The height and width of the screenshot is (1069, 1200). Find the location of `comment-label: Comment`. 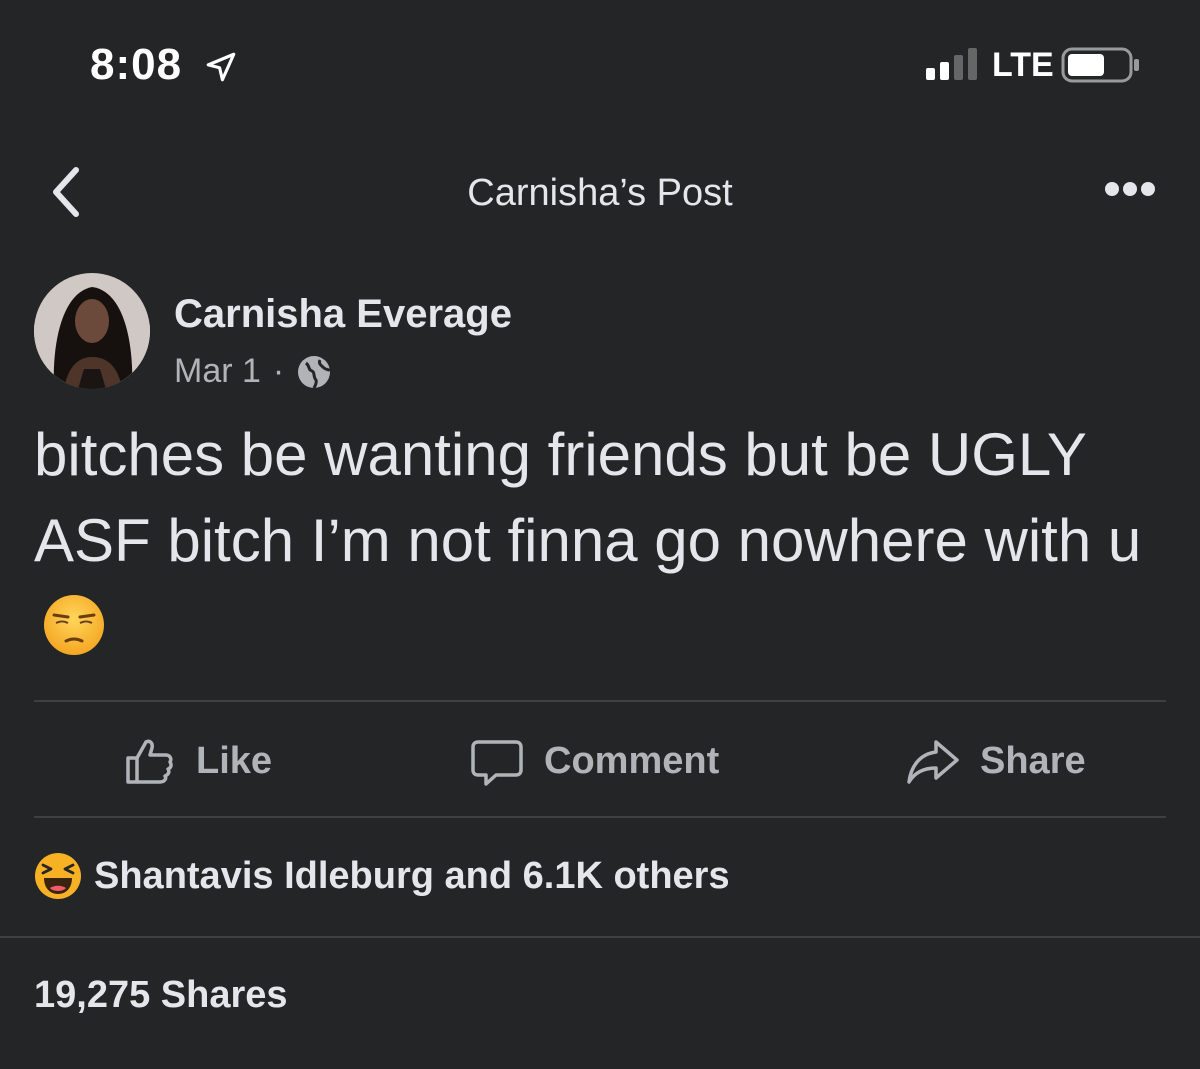

comment-label: Comment is located at coordinates (632, 760).